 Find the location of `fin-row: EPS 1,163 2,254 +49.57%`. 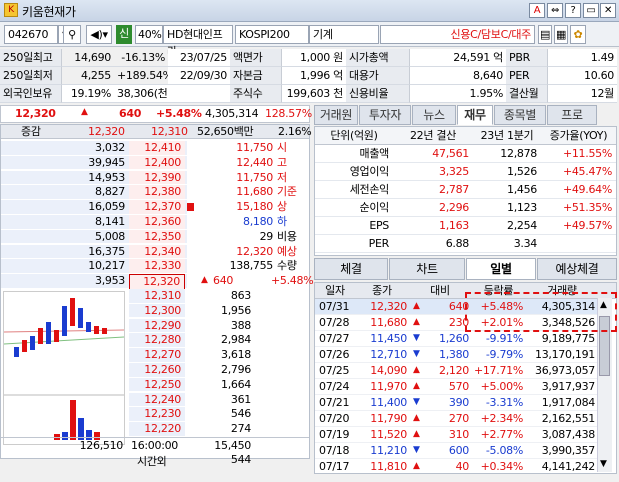

fin-row: EPS 1,163 2,254 +49.57% is located at coordinates (465, 226).